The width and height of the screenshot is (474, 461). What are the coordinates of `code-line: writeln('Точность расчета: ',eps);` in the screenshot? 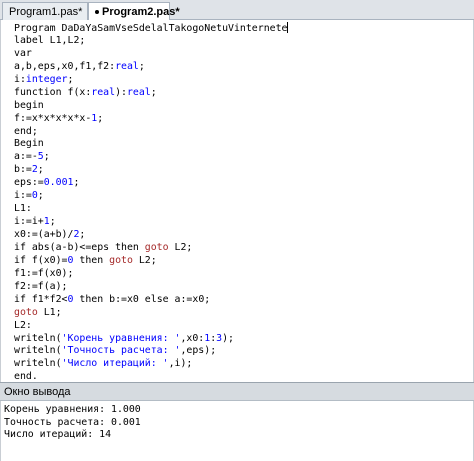 It's located at (241, 351).